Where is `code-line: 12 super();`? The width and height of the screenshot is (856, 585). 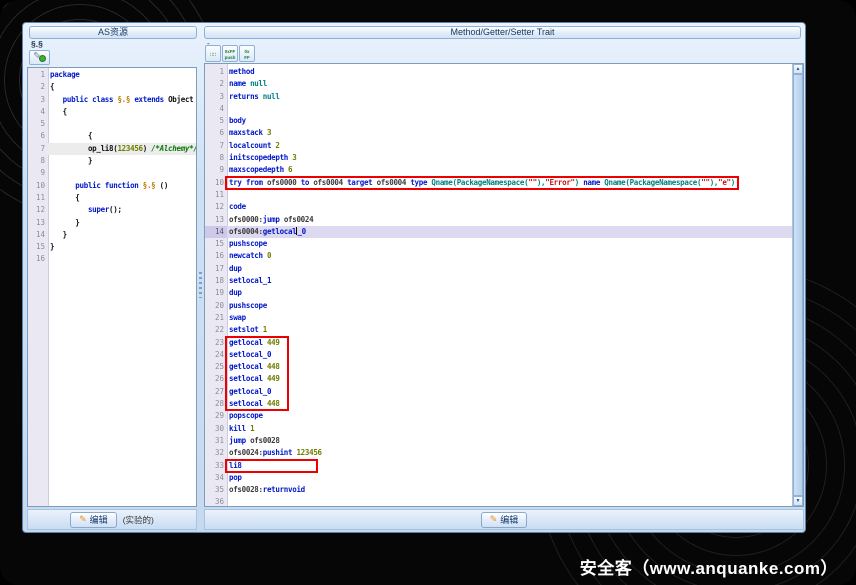
code-line: 12 super(); is located at coordinates (112, 210).